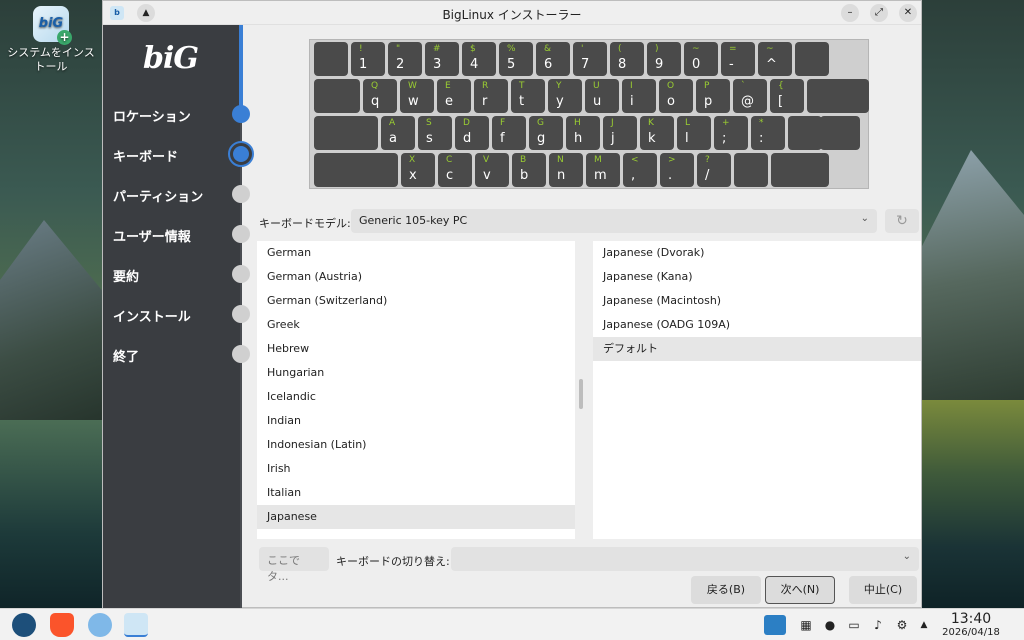 The width and height of the screenshot is (1024, 640). Describe the element at coordinates (708, 101) in the screenshot. I see `key-label: p` at that location.